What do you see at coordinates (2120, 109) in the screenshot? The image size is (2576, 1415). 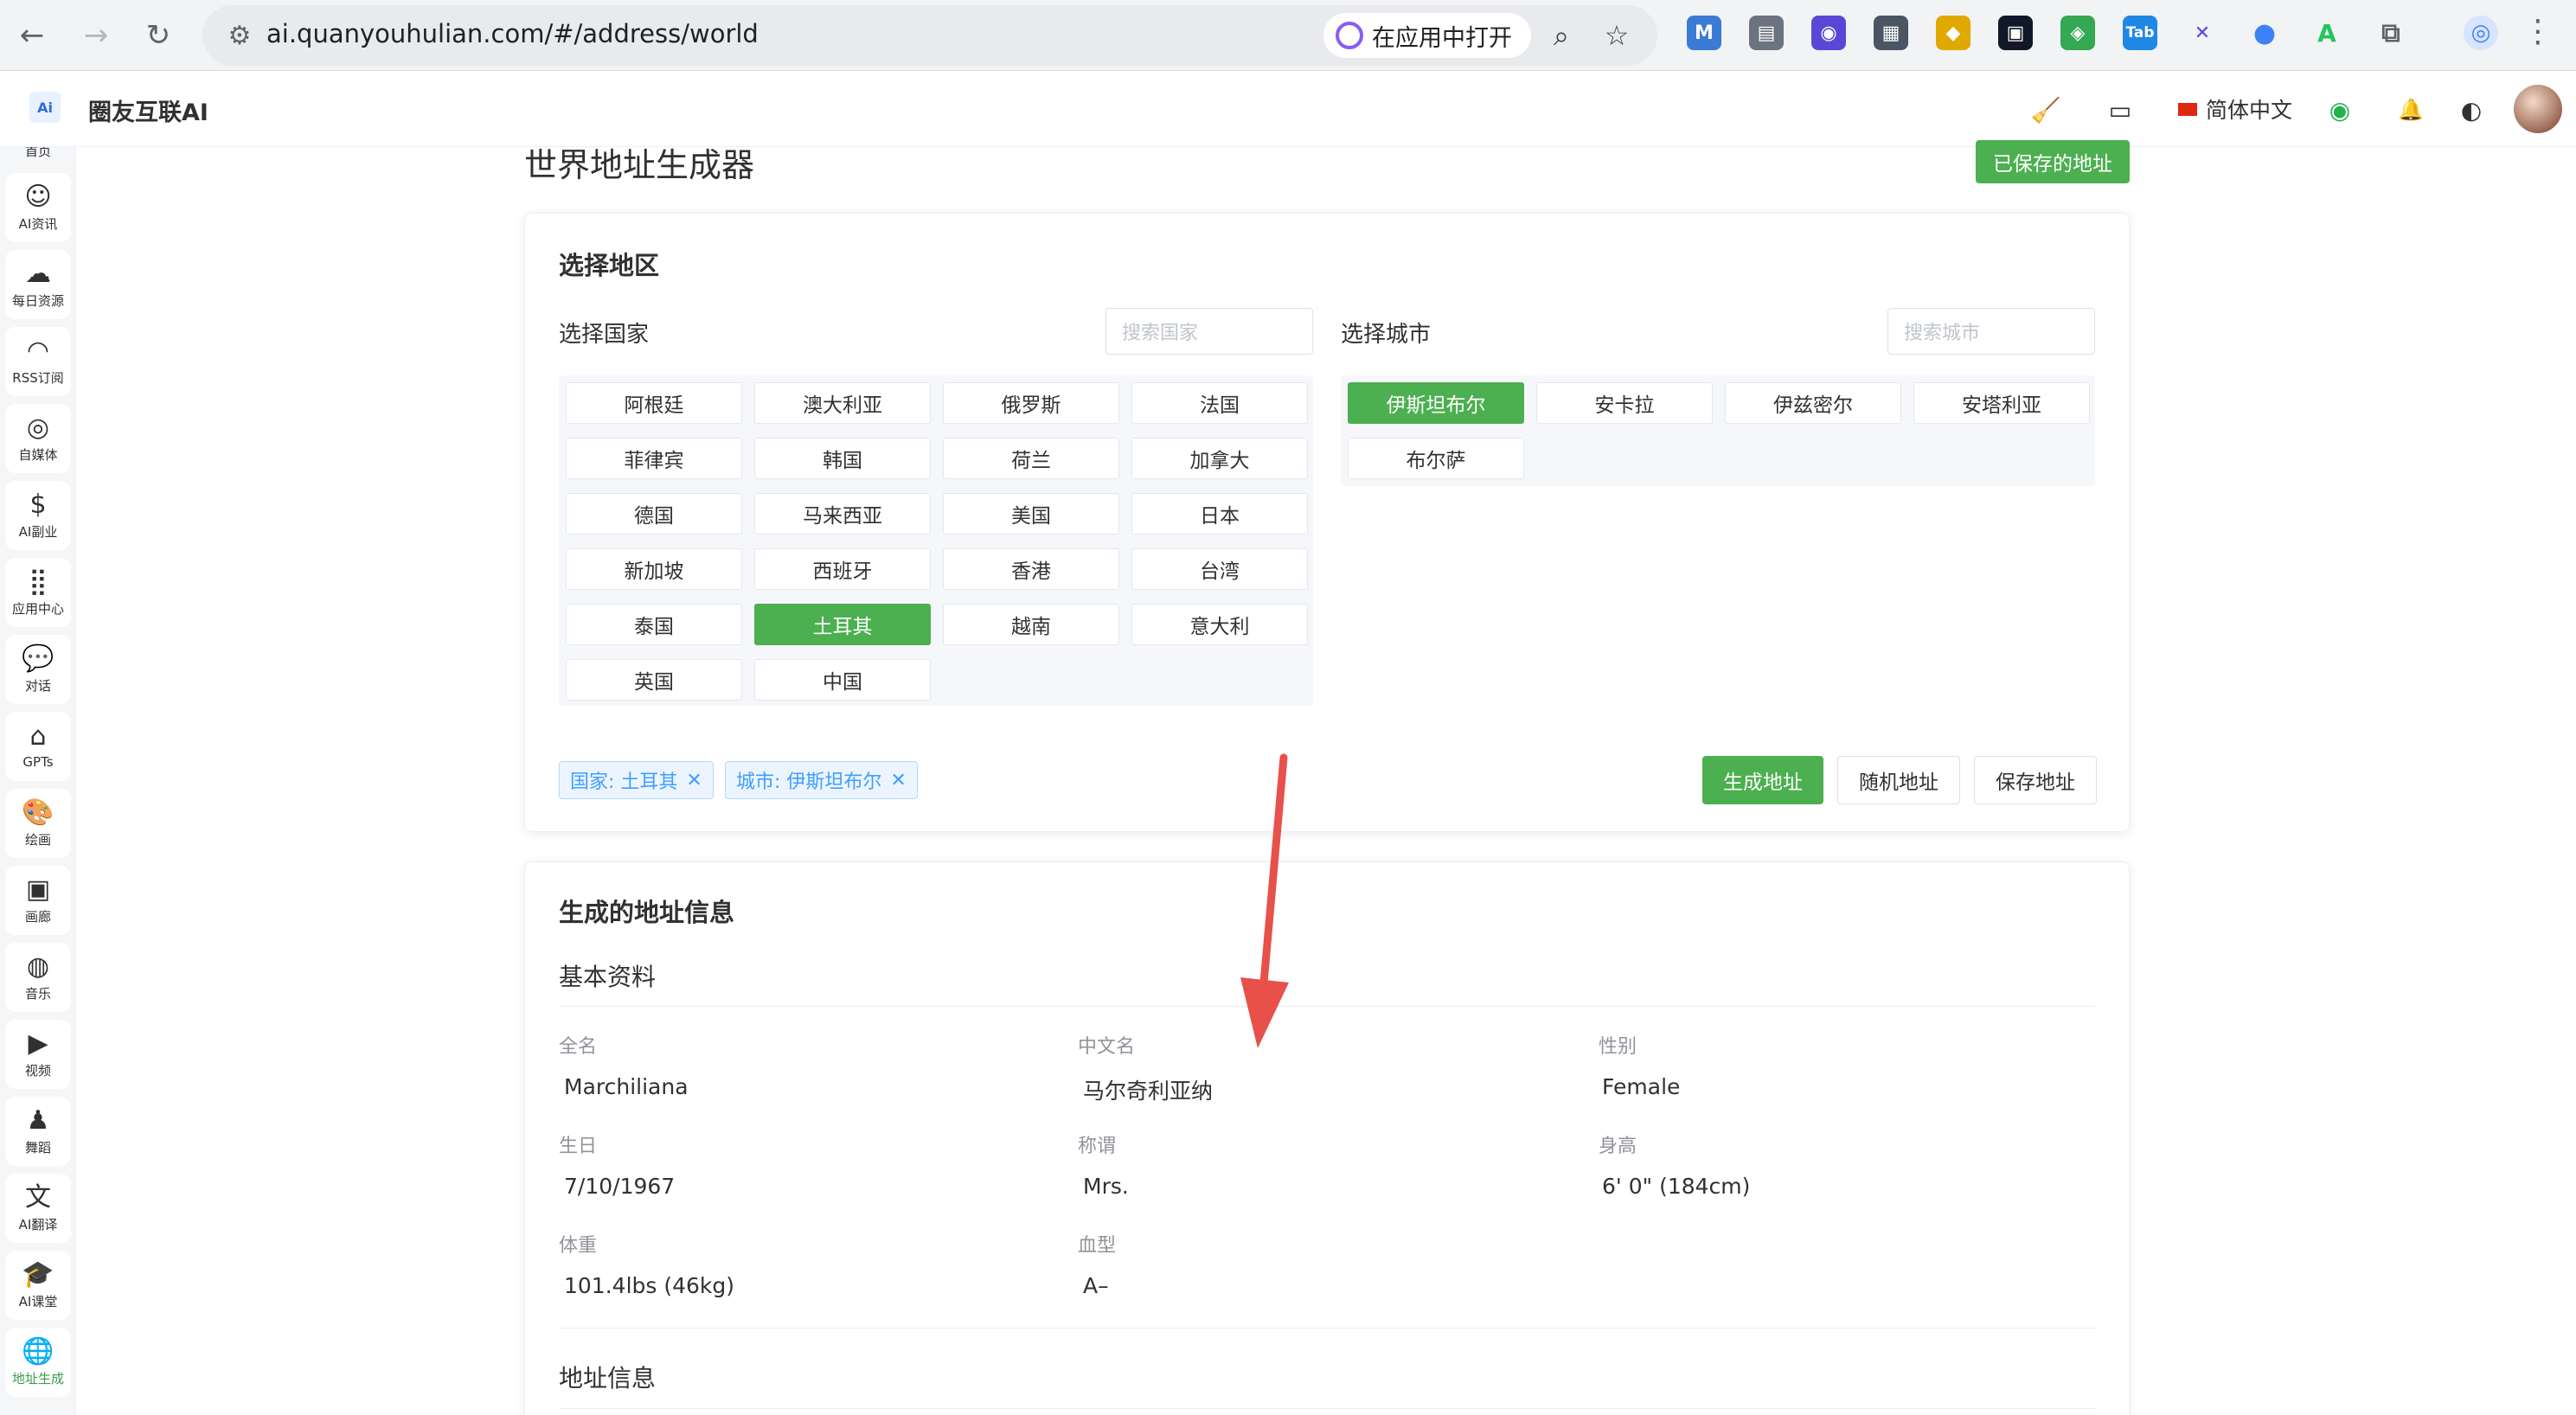 I see `screen-icon: ▭` at bounding box center [2120, 109].